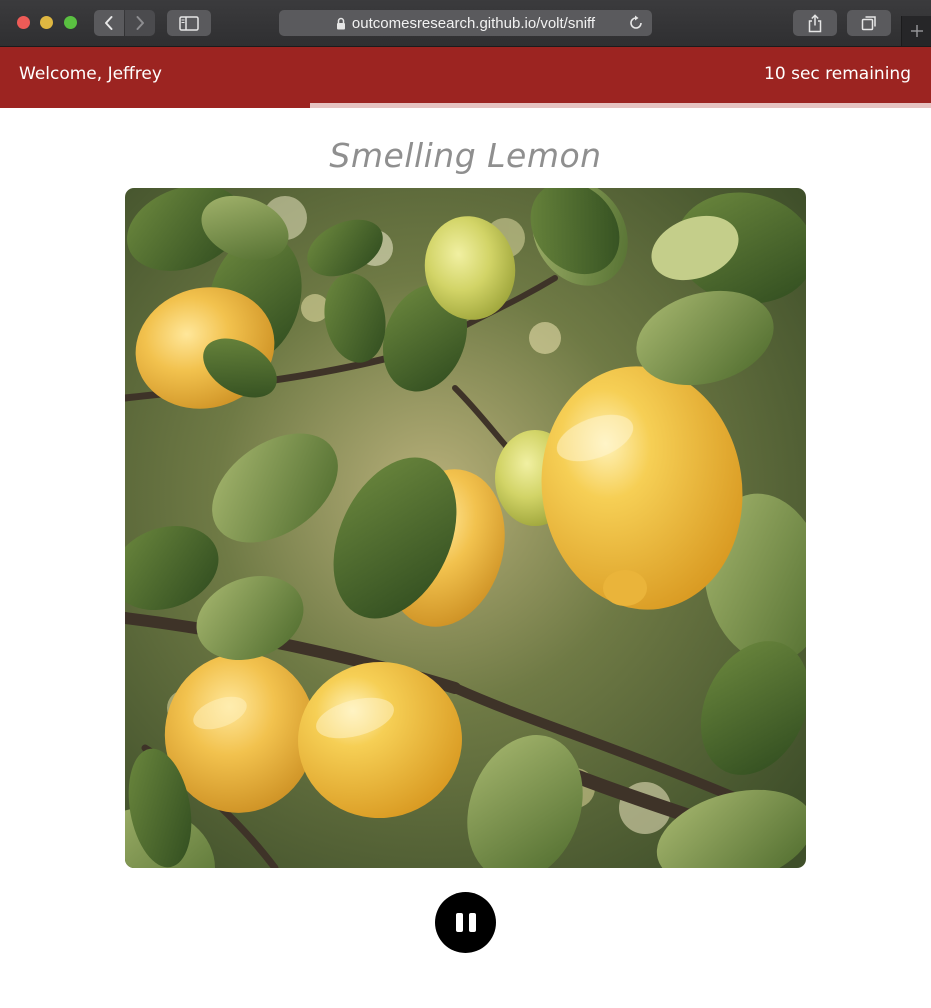 The image size is (931, 1008). I want to click on chevron-left-icon, so click(109, 23).